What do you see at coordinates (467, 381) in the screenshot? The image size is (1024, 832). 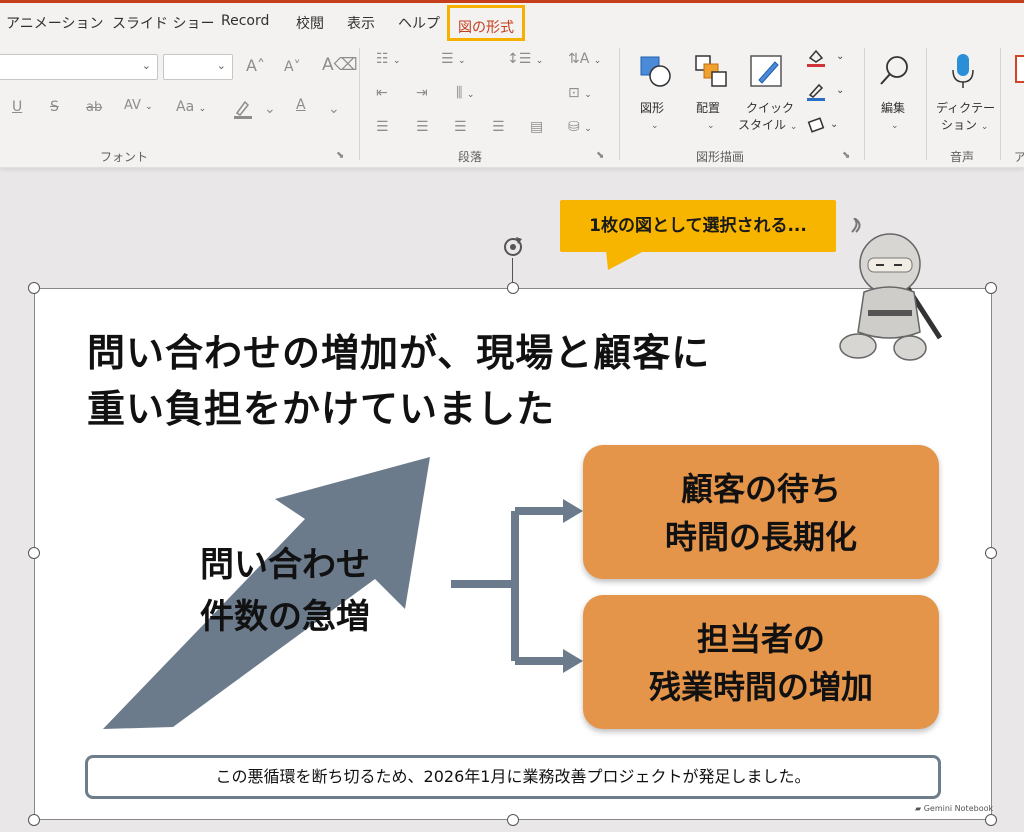 I see `slide-title: 問い合わせの増加が、現場と顧客に 重い負担をかけていました` at bounding box center [467, 381].